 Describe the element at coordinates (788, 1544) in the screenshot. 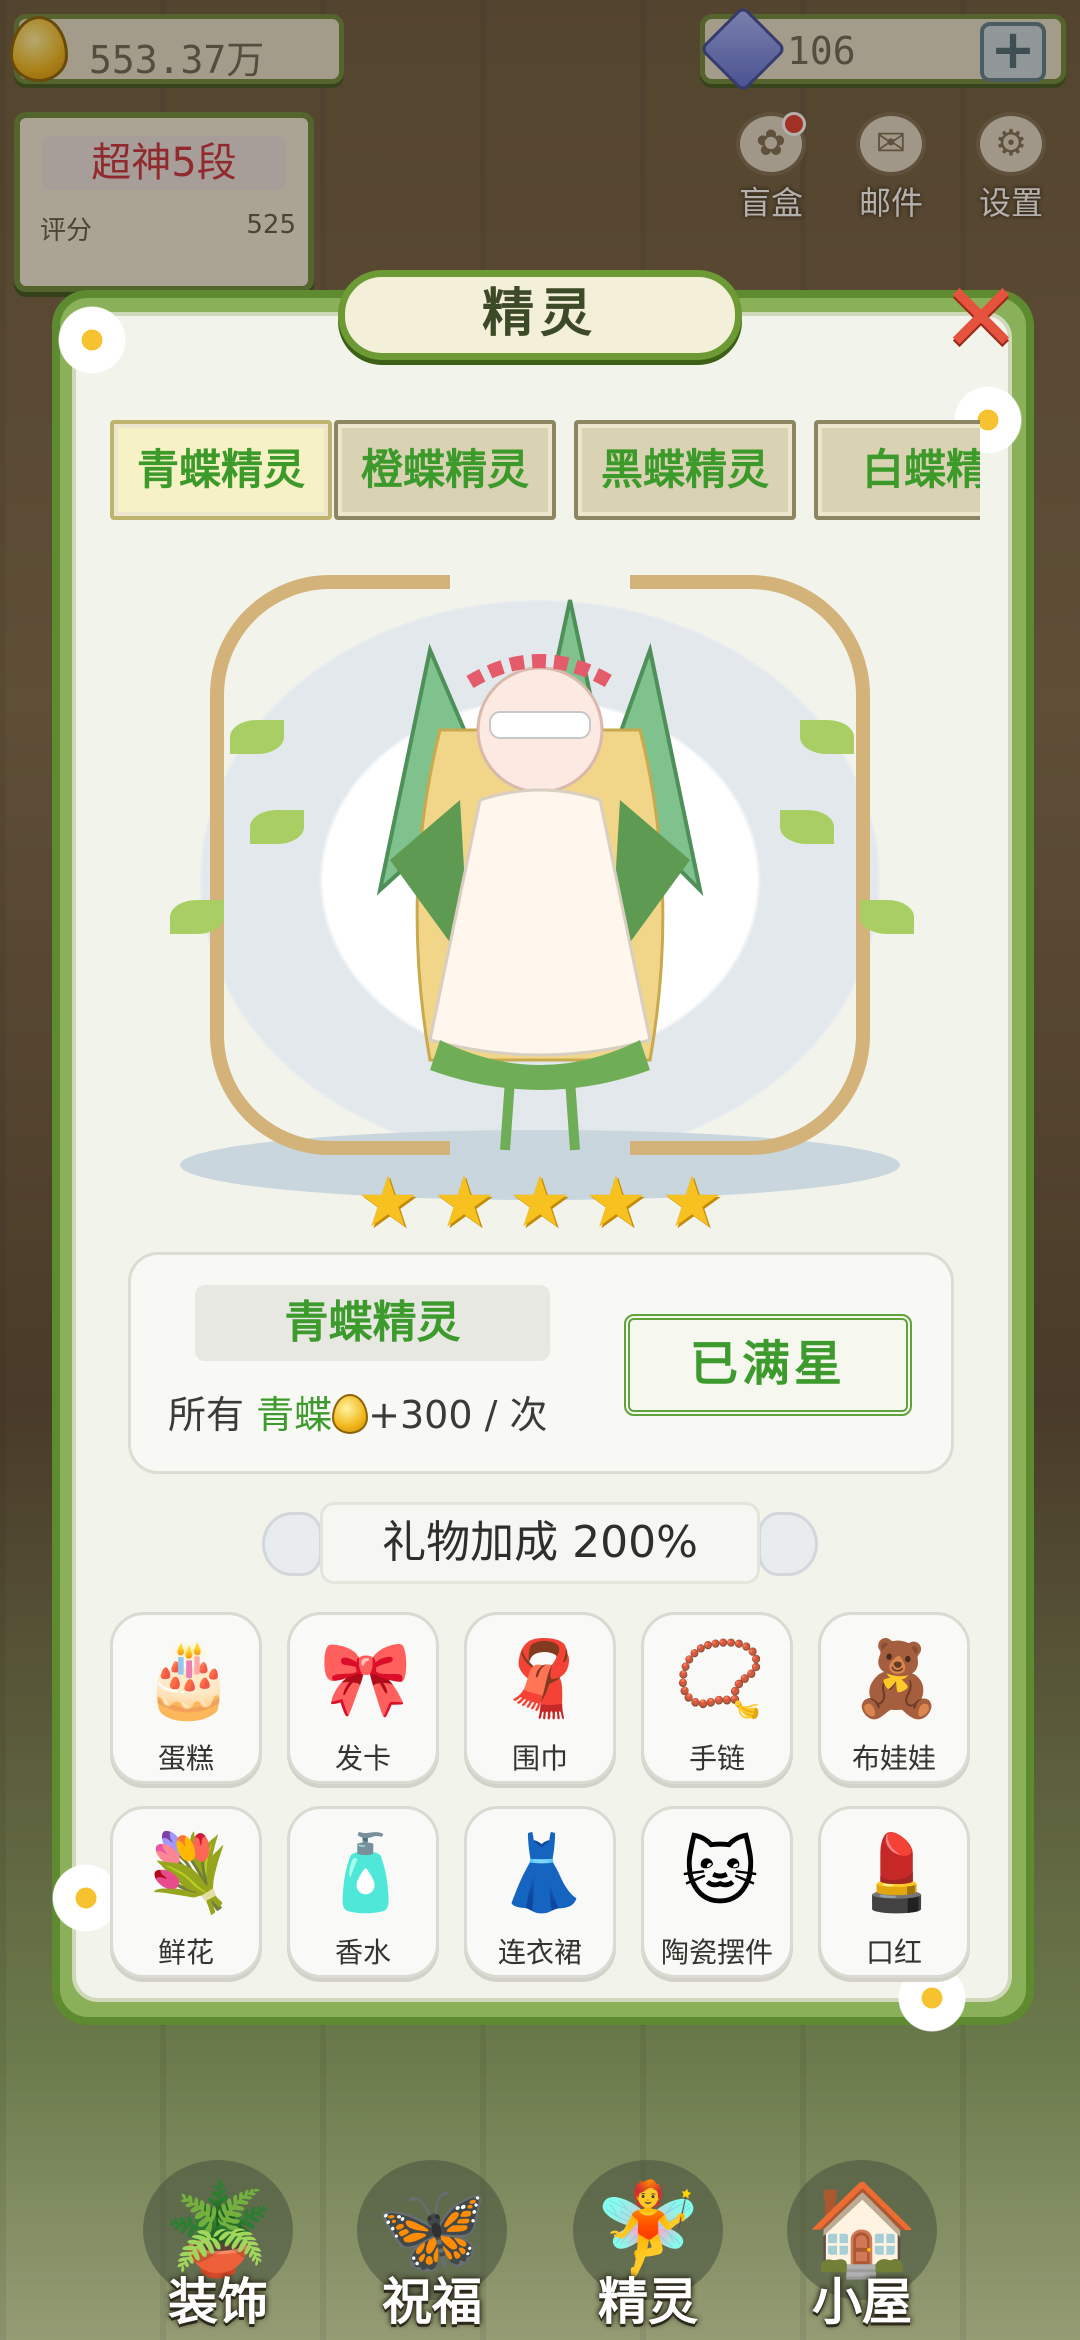

I see `wing-right-icon` at that location.